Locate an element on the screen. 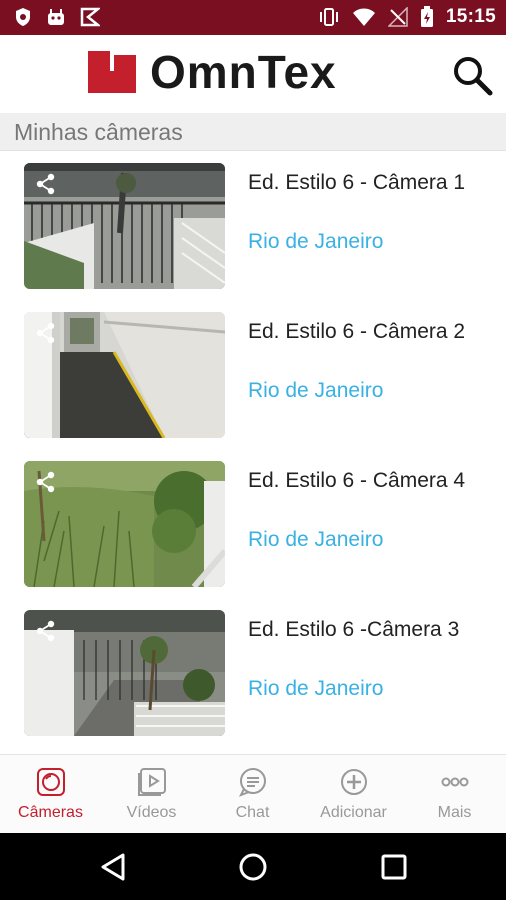  tab-label: Mais is located at coordinates (454, 812).